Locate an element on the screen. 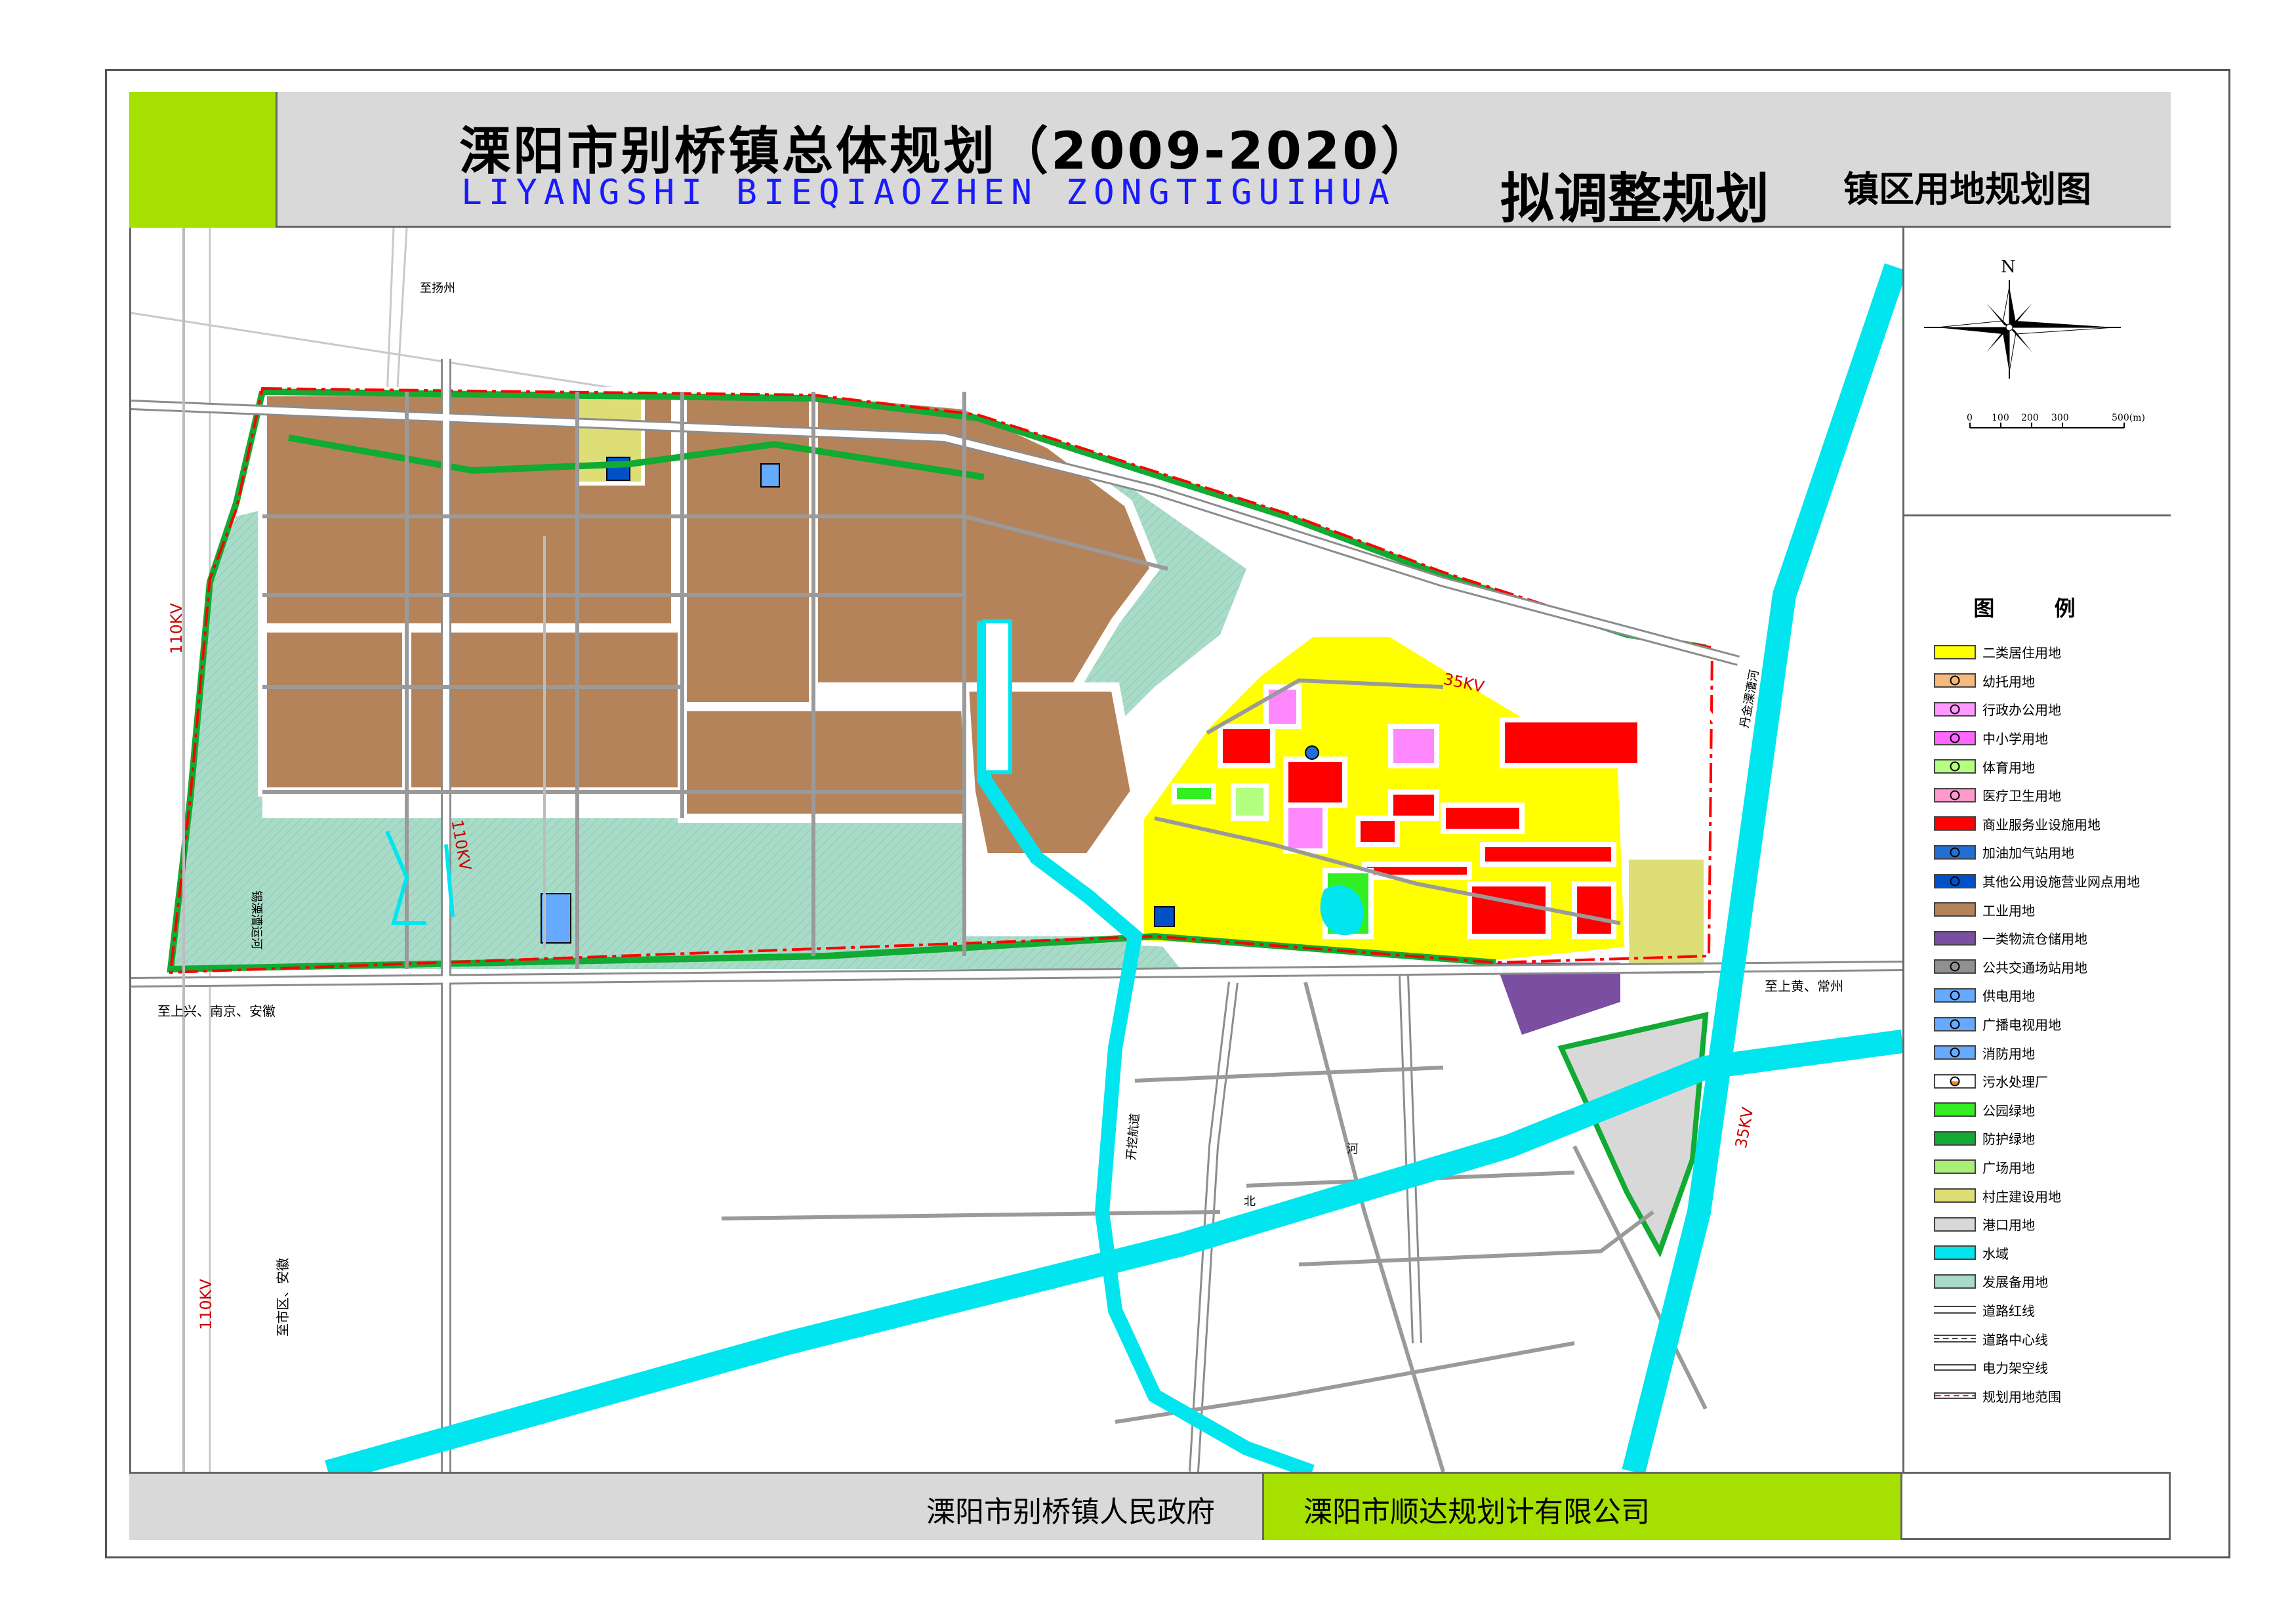 The image size is (2296, 1624). legend-item: 广场用地 is located at coordinates (2052, 1167).